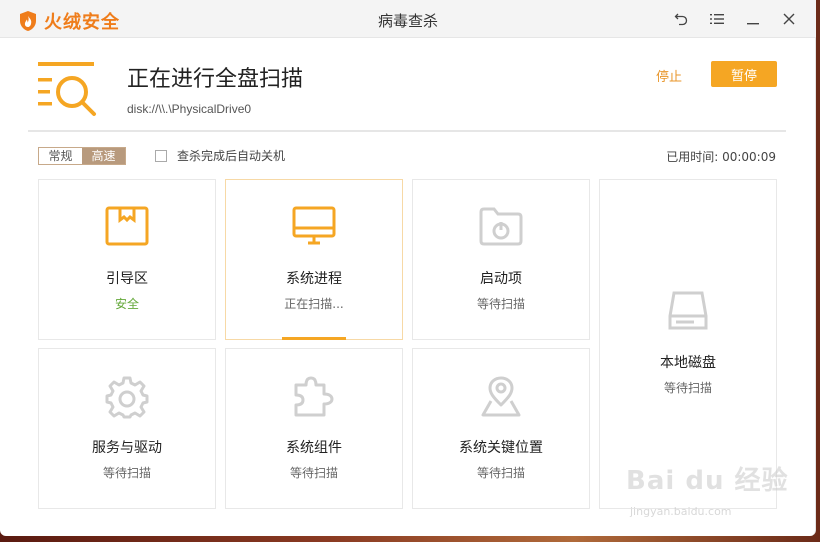  I want to click on back-icon, so click(681, 19).